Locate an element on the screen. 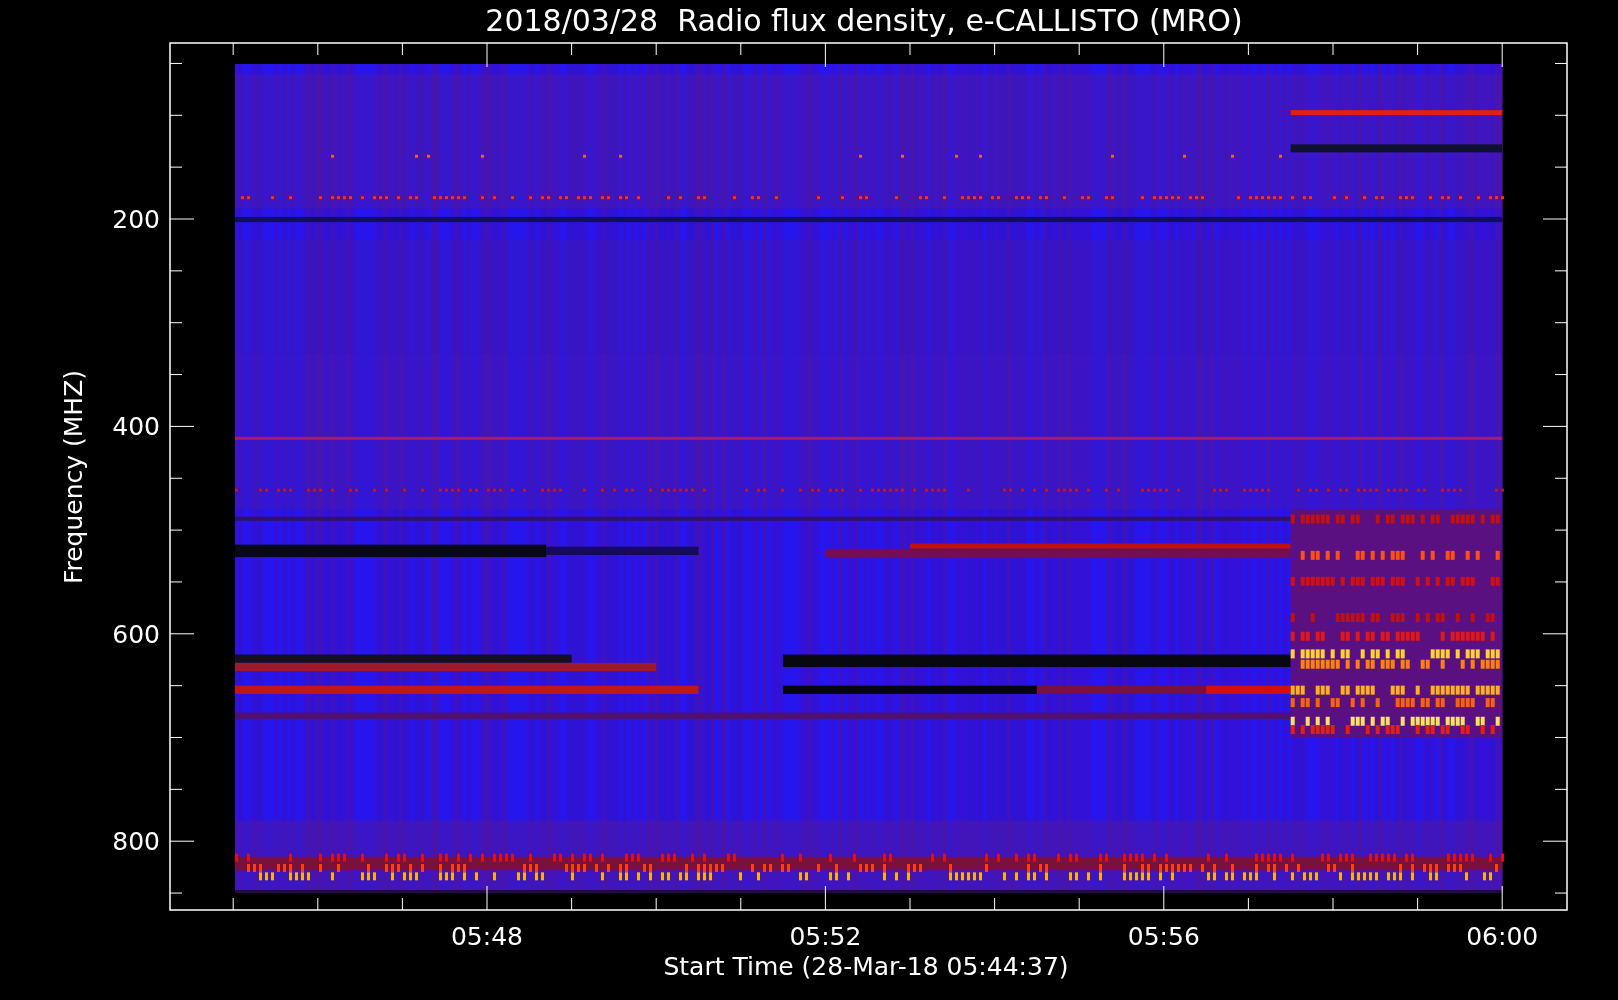 The image size is (1618, 1000). y-tick-label: 400 is located at coordinates (136, 427).